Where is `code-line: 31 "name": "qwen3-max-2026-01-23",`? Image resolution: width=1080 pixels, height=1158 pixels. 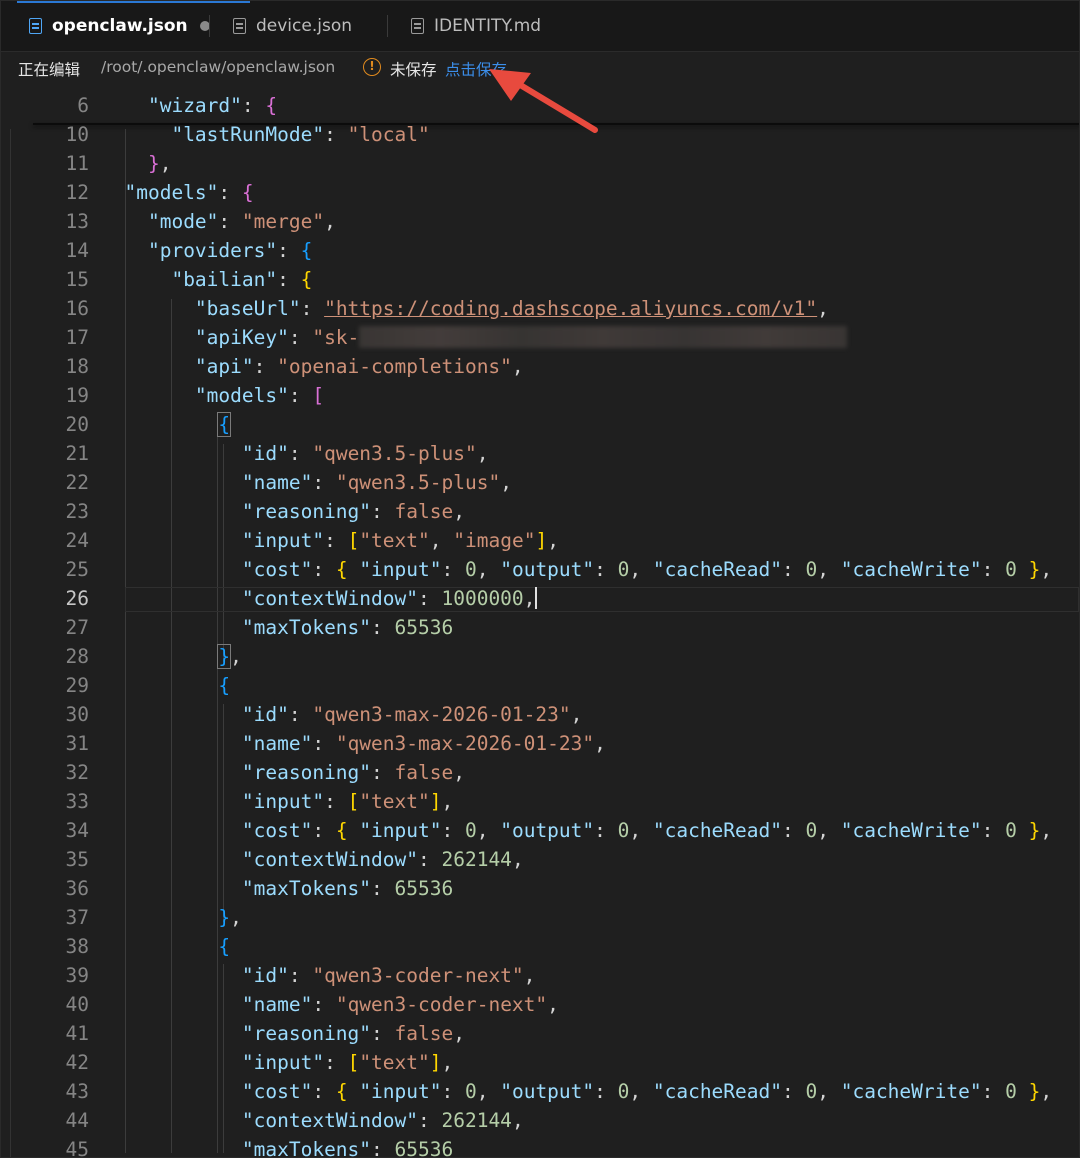
code-line: 31 "name": "qwen3-max-2026-01-23", is located at coordinates (540, 746).